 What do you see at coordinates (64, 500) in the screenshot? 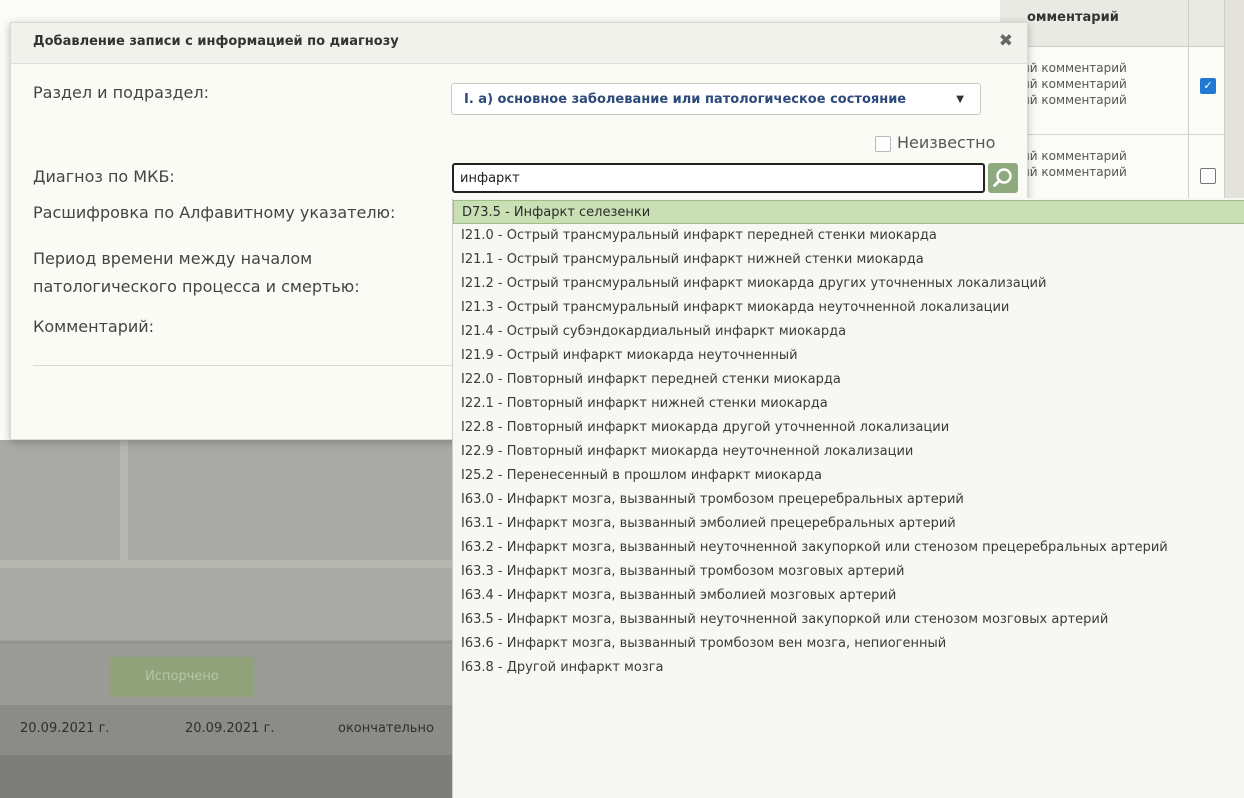
I see `overlay-panel` at bounding box center [64, 500].